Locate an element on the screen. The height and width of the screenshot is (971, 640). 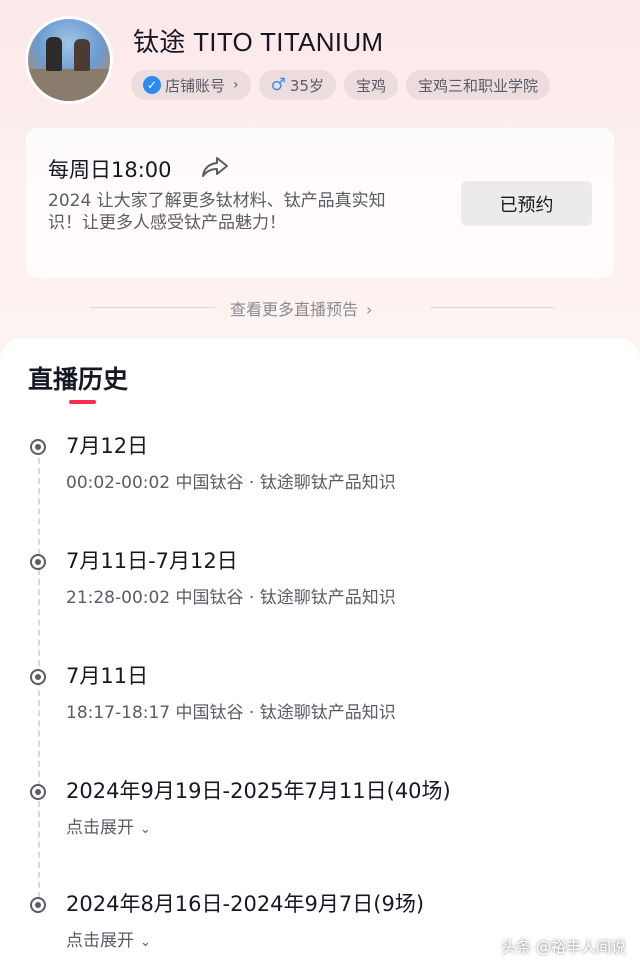
more-previews-link: 查看更多直播预告 › is located at coordinates (301, 308).